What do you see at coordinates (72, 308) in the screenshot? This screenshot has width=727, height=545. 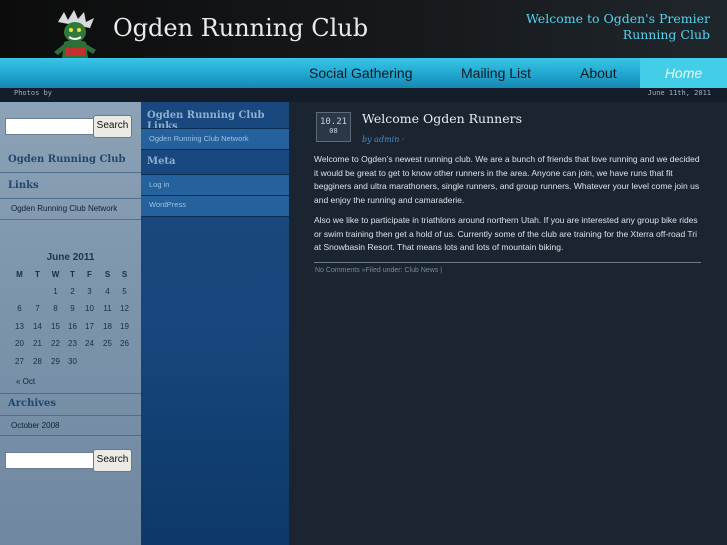 I see `calendar-day: 9` at bounding box center [72, 308].